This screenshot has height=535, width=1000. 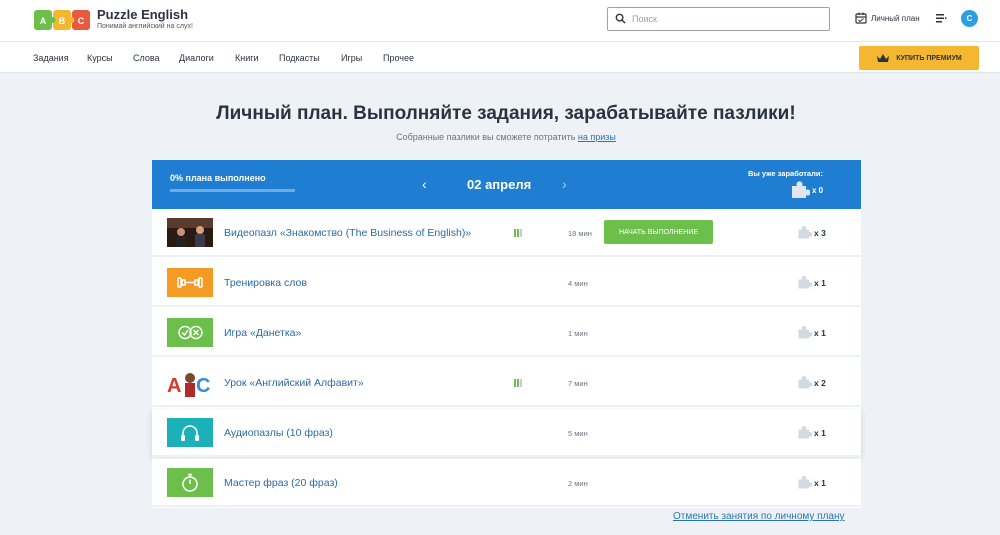 What do you see at coordinates (820, 383) in the screenshot?
I see `task-reward: x 2` at bounding box center [820, 383].